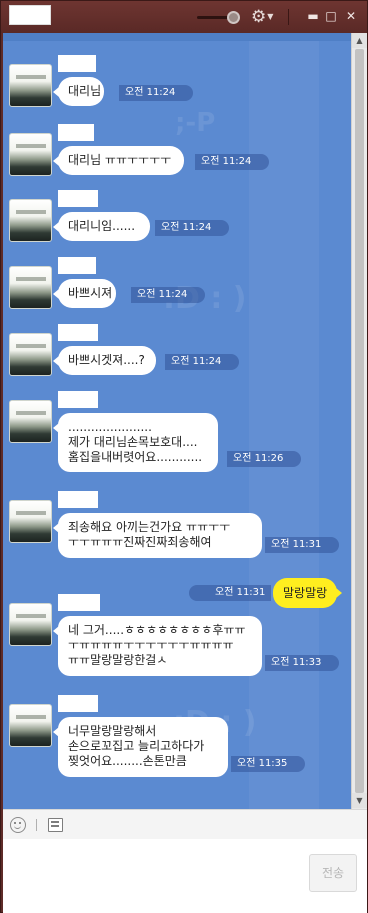  What do you see at coordinates (140, 542) in the screenshot?
I see `message-line: ㅜㅜㅠㅠㅠ진짜진짜죄송해여` at bounding box center [140, 542].